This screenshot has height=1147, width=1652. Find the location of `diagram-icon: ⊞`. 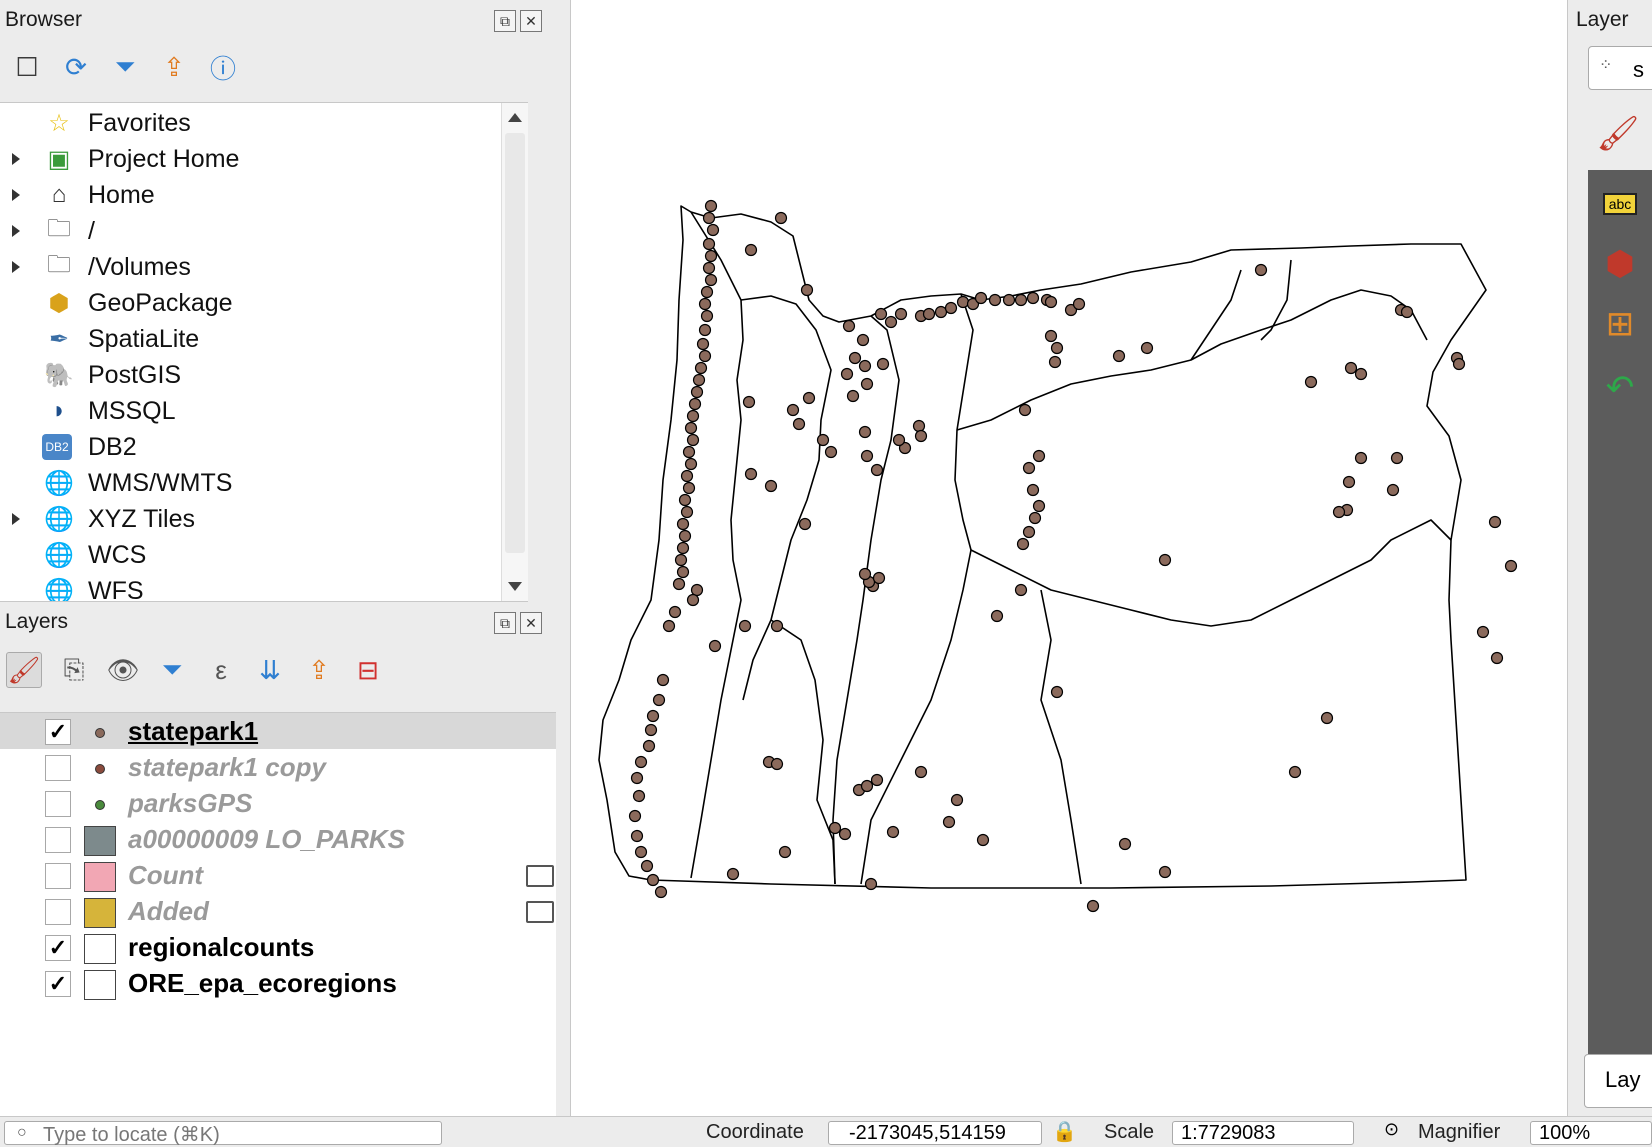

diagram-icon: ⊞ is located at coordinates (1620, 324).